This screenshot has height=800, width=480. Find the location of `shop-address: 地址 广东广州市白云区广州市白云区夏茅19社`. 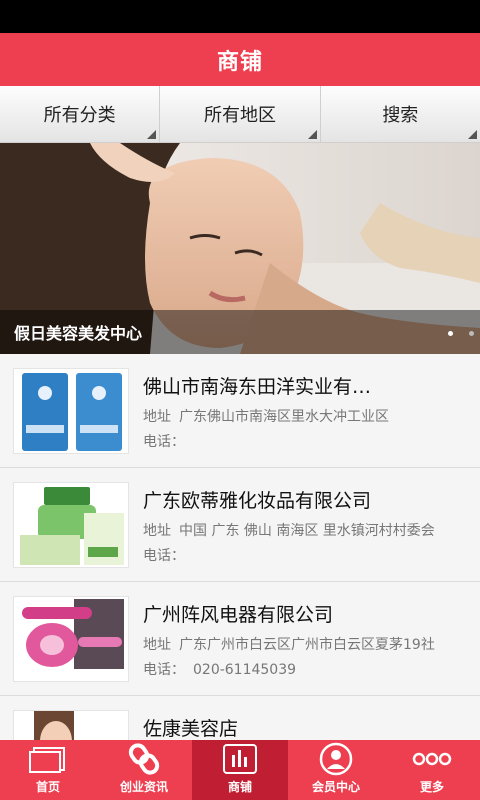

shop-address: 地址 广东广州市白云区广州市白云区夏茅19社 is located at coordinates (309, 644).